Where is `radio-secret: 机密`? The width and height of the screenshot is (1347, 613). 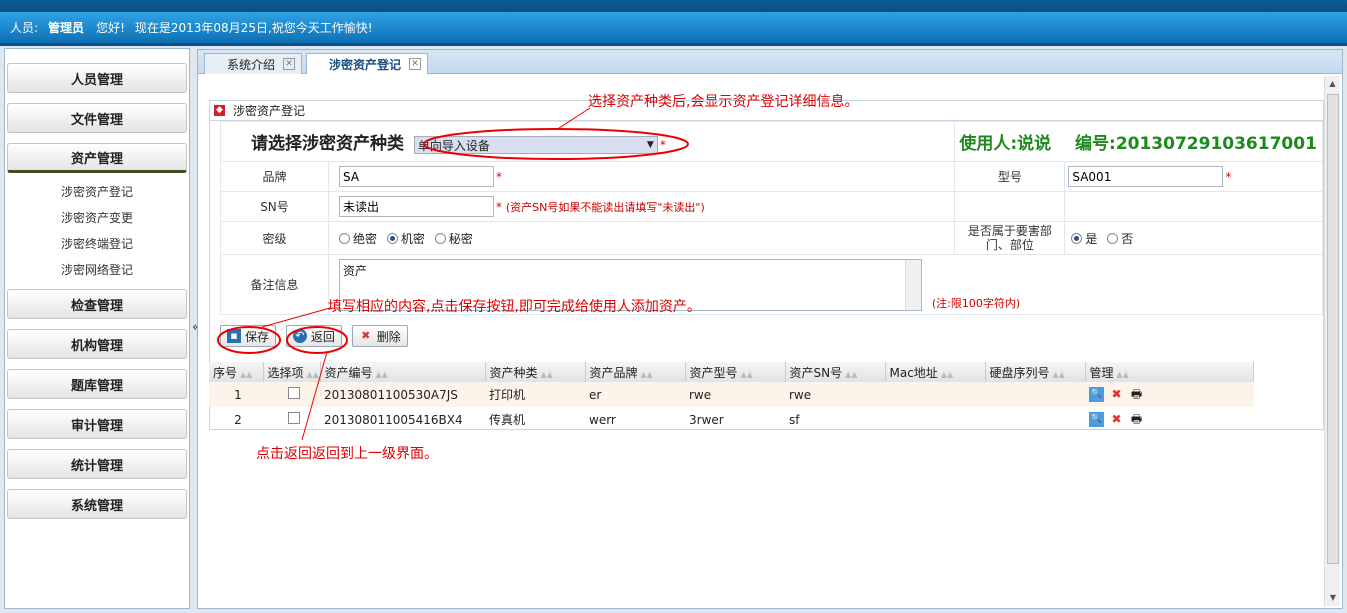 radio-secret: 机密 is located at coordinates (405, 238).